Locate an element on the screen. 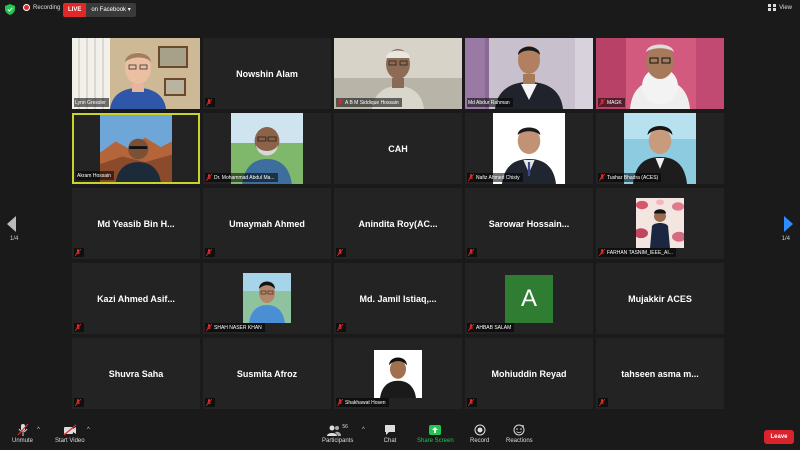 The width and height of the screenshot is (800, 450). participant-tile: Tushar Bhadra (ACES) is located at coordinates (660, 148).